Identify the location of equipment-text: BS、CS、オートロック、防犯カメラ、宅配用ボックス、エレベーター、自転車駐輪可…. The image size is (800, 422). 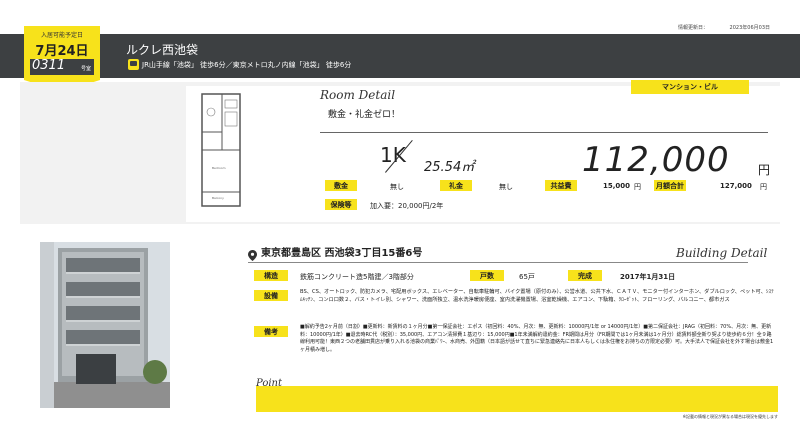
(537, 296).